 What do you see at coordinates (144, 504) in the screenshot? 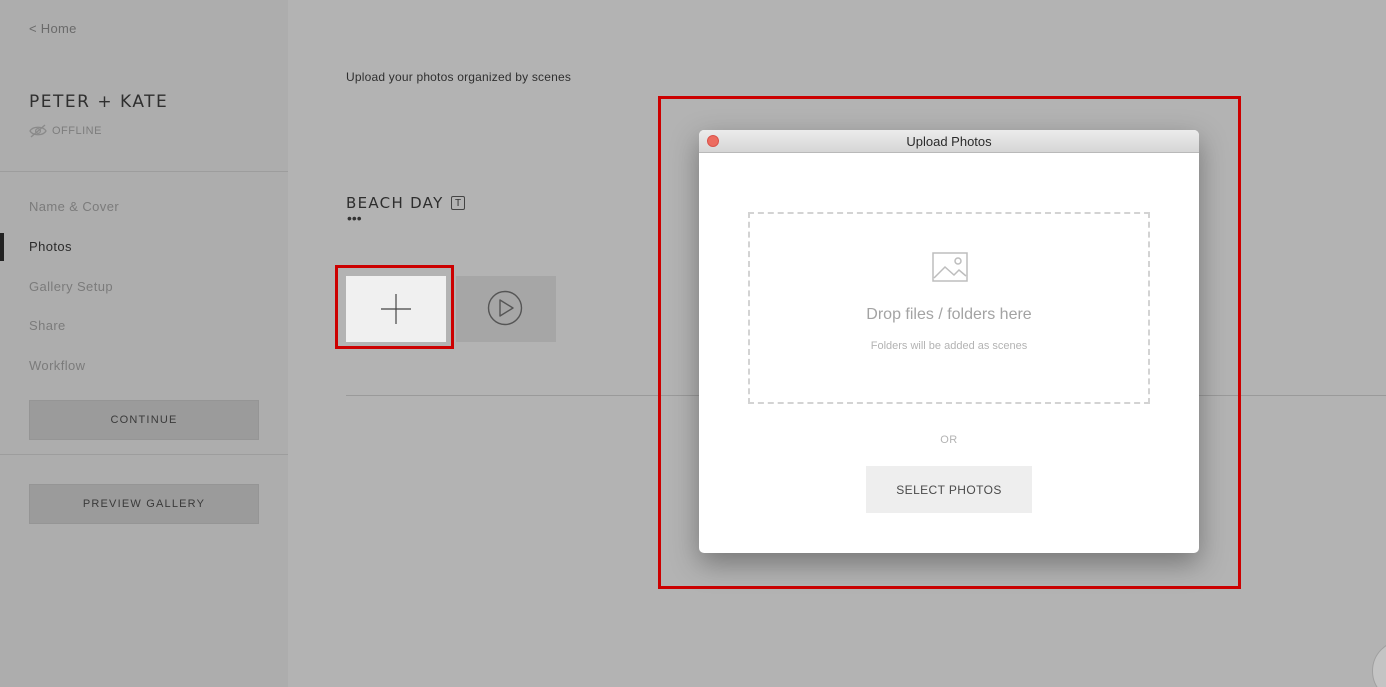
I see `preview-gallery-button: PREVIEW GALLERY` at bounding box center [144, 504].